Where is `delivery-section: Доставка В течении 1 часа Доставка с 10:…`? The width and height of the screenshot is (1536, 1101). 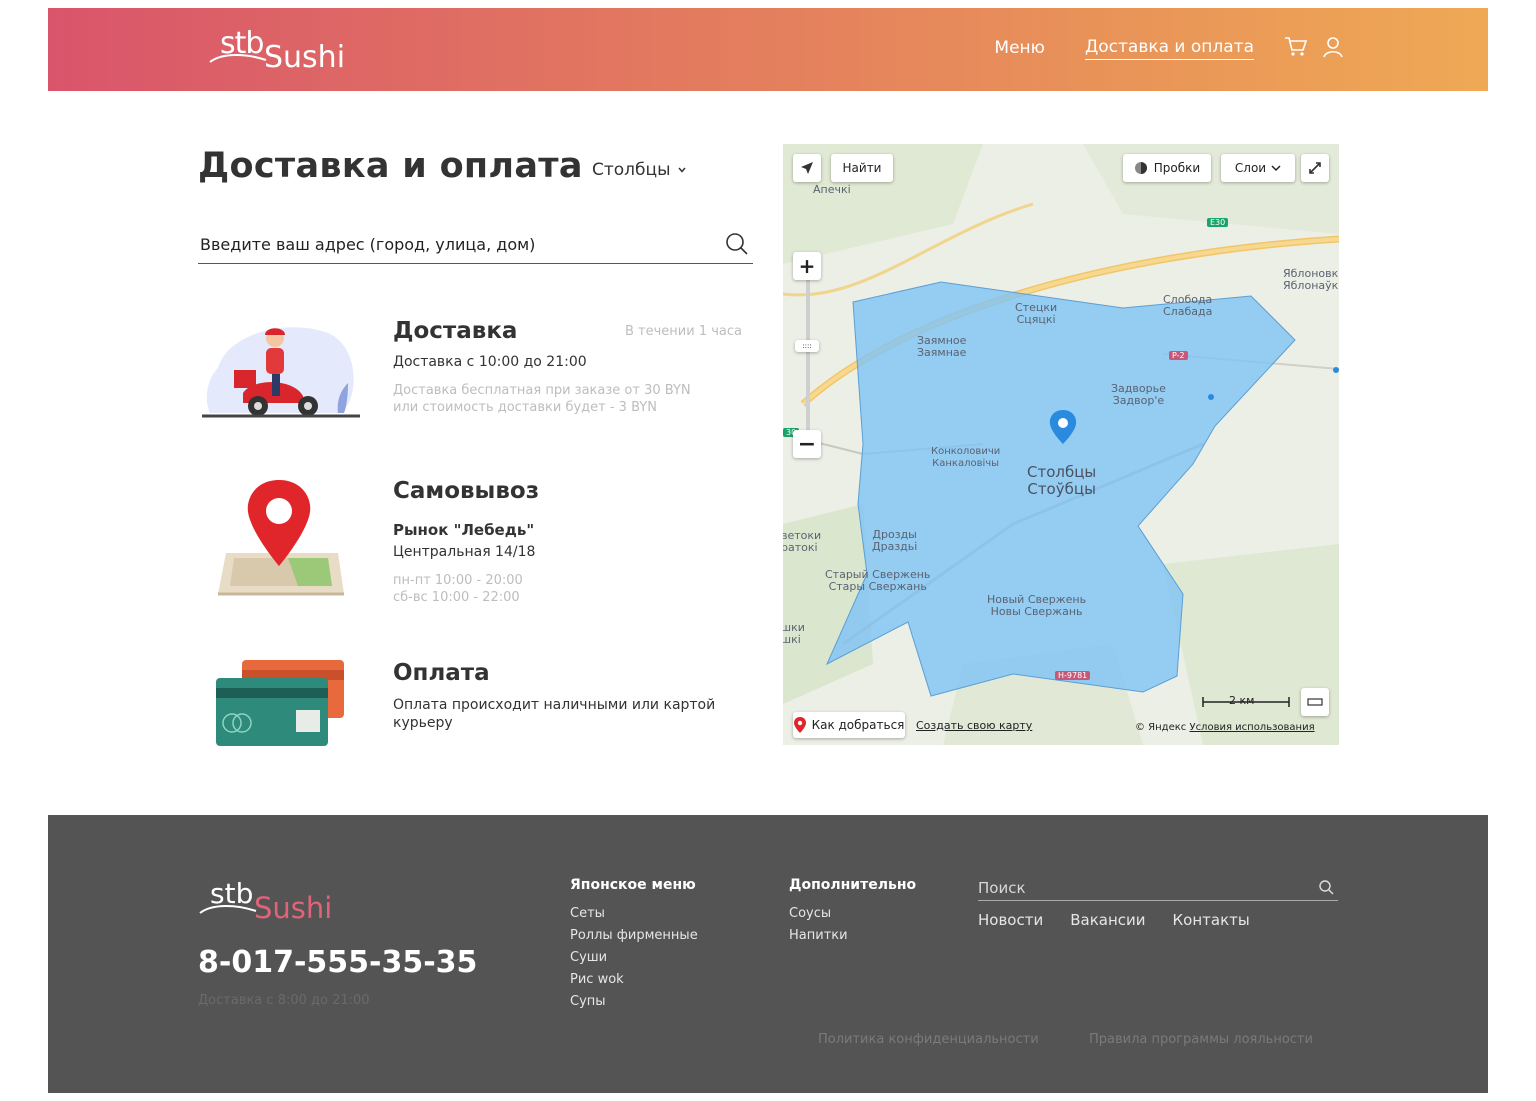 delivery-section: Доставка В течении 1 часа Доставка с 10:… is located at coordinates (478, 373).